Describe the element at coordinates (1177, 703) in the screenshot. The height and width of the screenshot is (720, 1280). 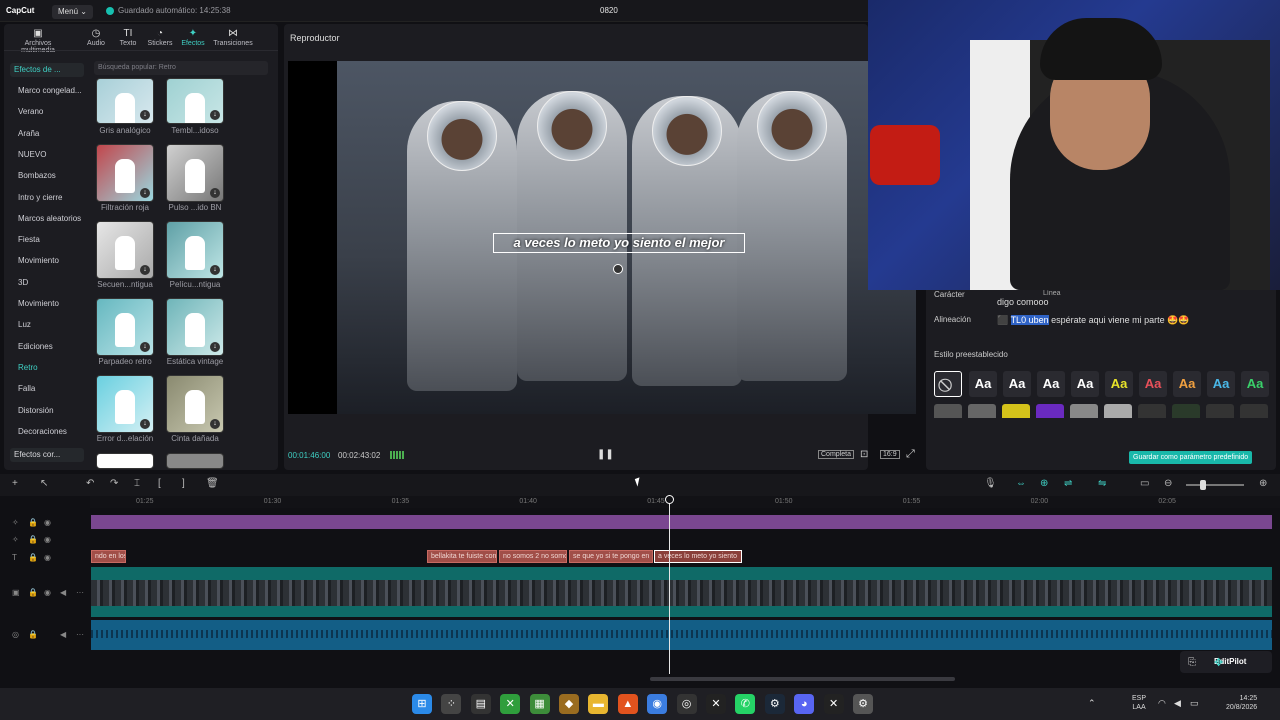
I see `volume-icon: ◀` at that location.